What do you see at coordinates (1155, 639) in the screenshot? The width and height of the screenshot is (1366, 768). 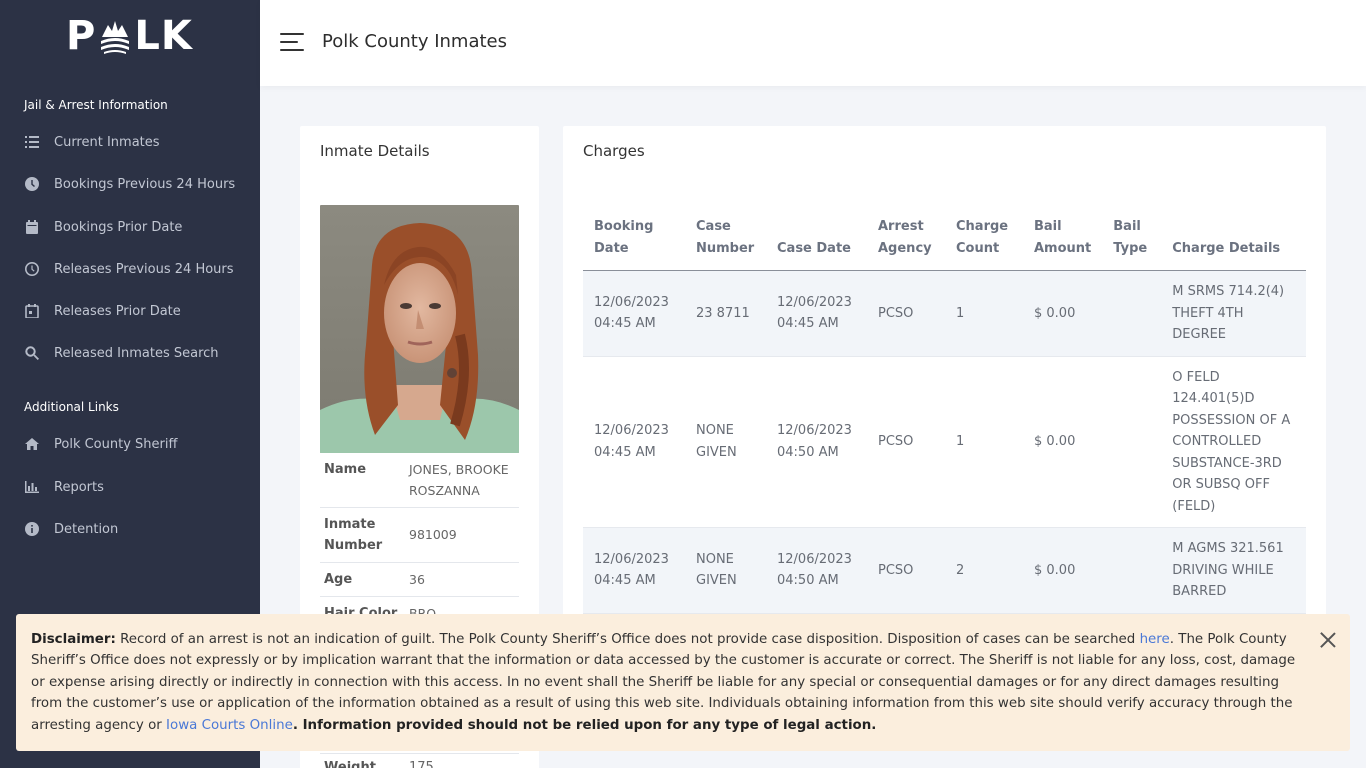 I see `disclaimer-link-here: here` at bounding box center [1155, 639].